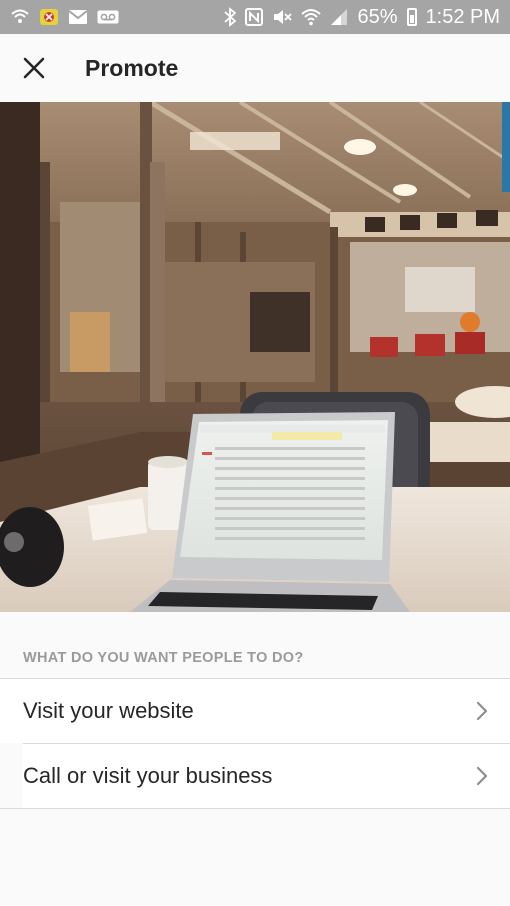 The image size is (510, 906). I want to click on app-bar: Promote, so click(255, 68).